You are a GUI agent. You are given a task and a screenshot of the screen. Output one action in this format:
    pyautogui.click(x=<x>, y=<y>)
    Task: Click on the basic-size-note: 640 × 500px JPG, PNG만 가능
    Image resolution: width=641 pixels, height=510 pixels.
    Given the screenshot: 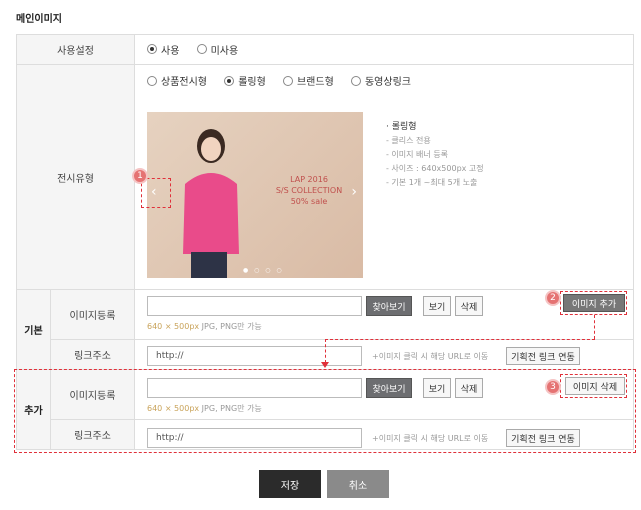 What is the action you would take?
    pyautogui.click(x=204, y=326)
    